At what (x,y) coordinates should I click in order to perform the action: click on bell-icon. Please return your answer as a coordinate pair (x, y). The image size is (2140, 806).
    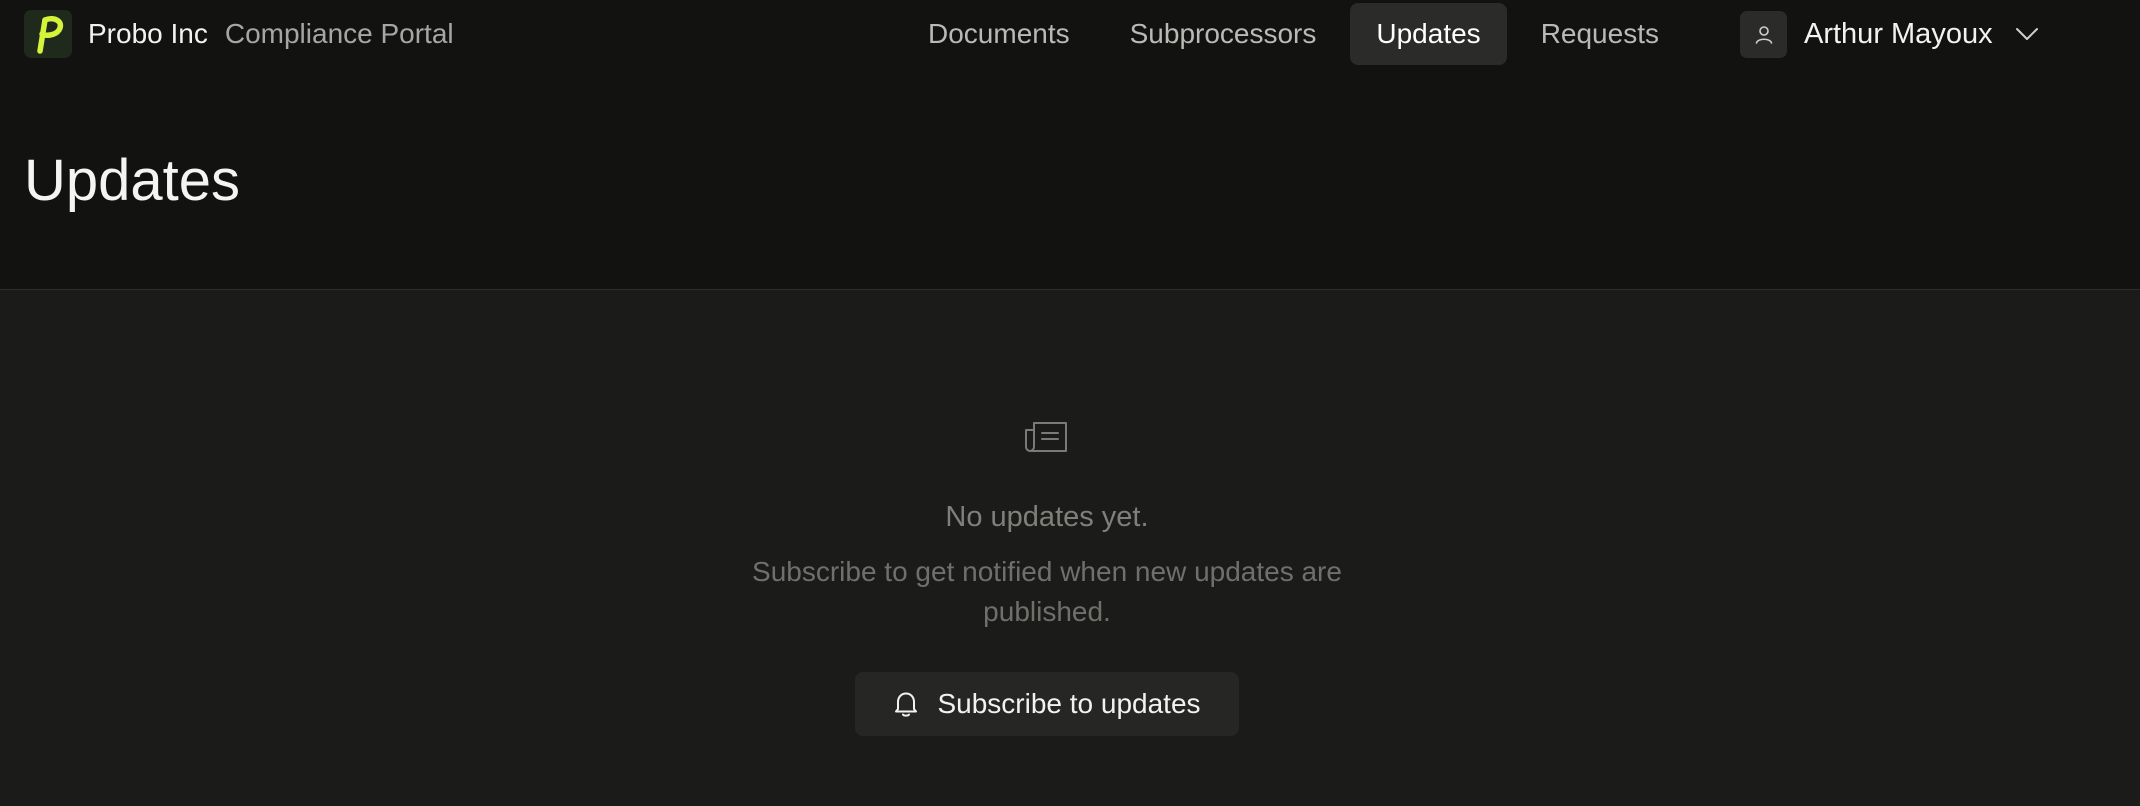
    Looking at the image, I should click on (906, 704).